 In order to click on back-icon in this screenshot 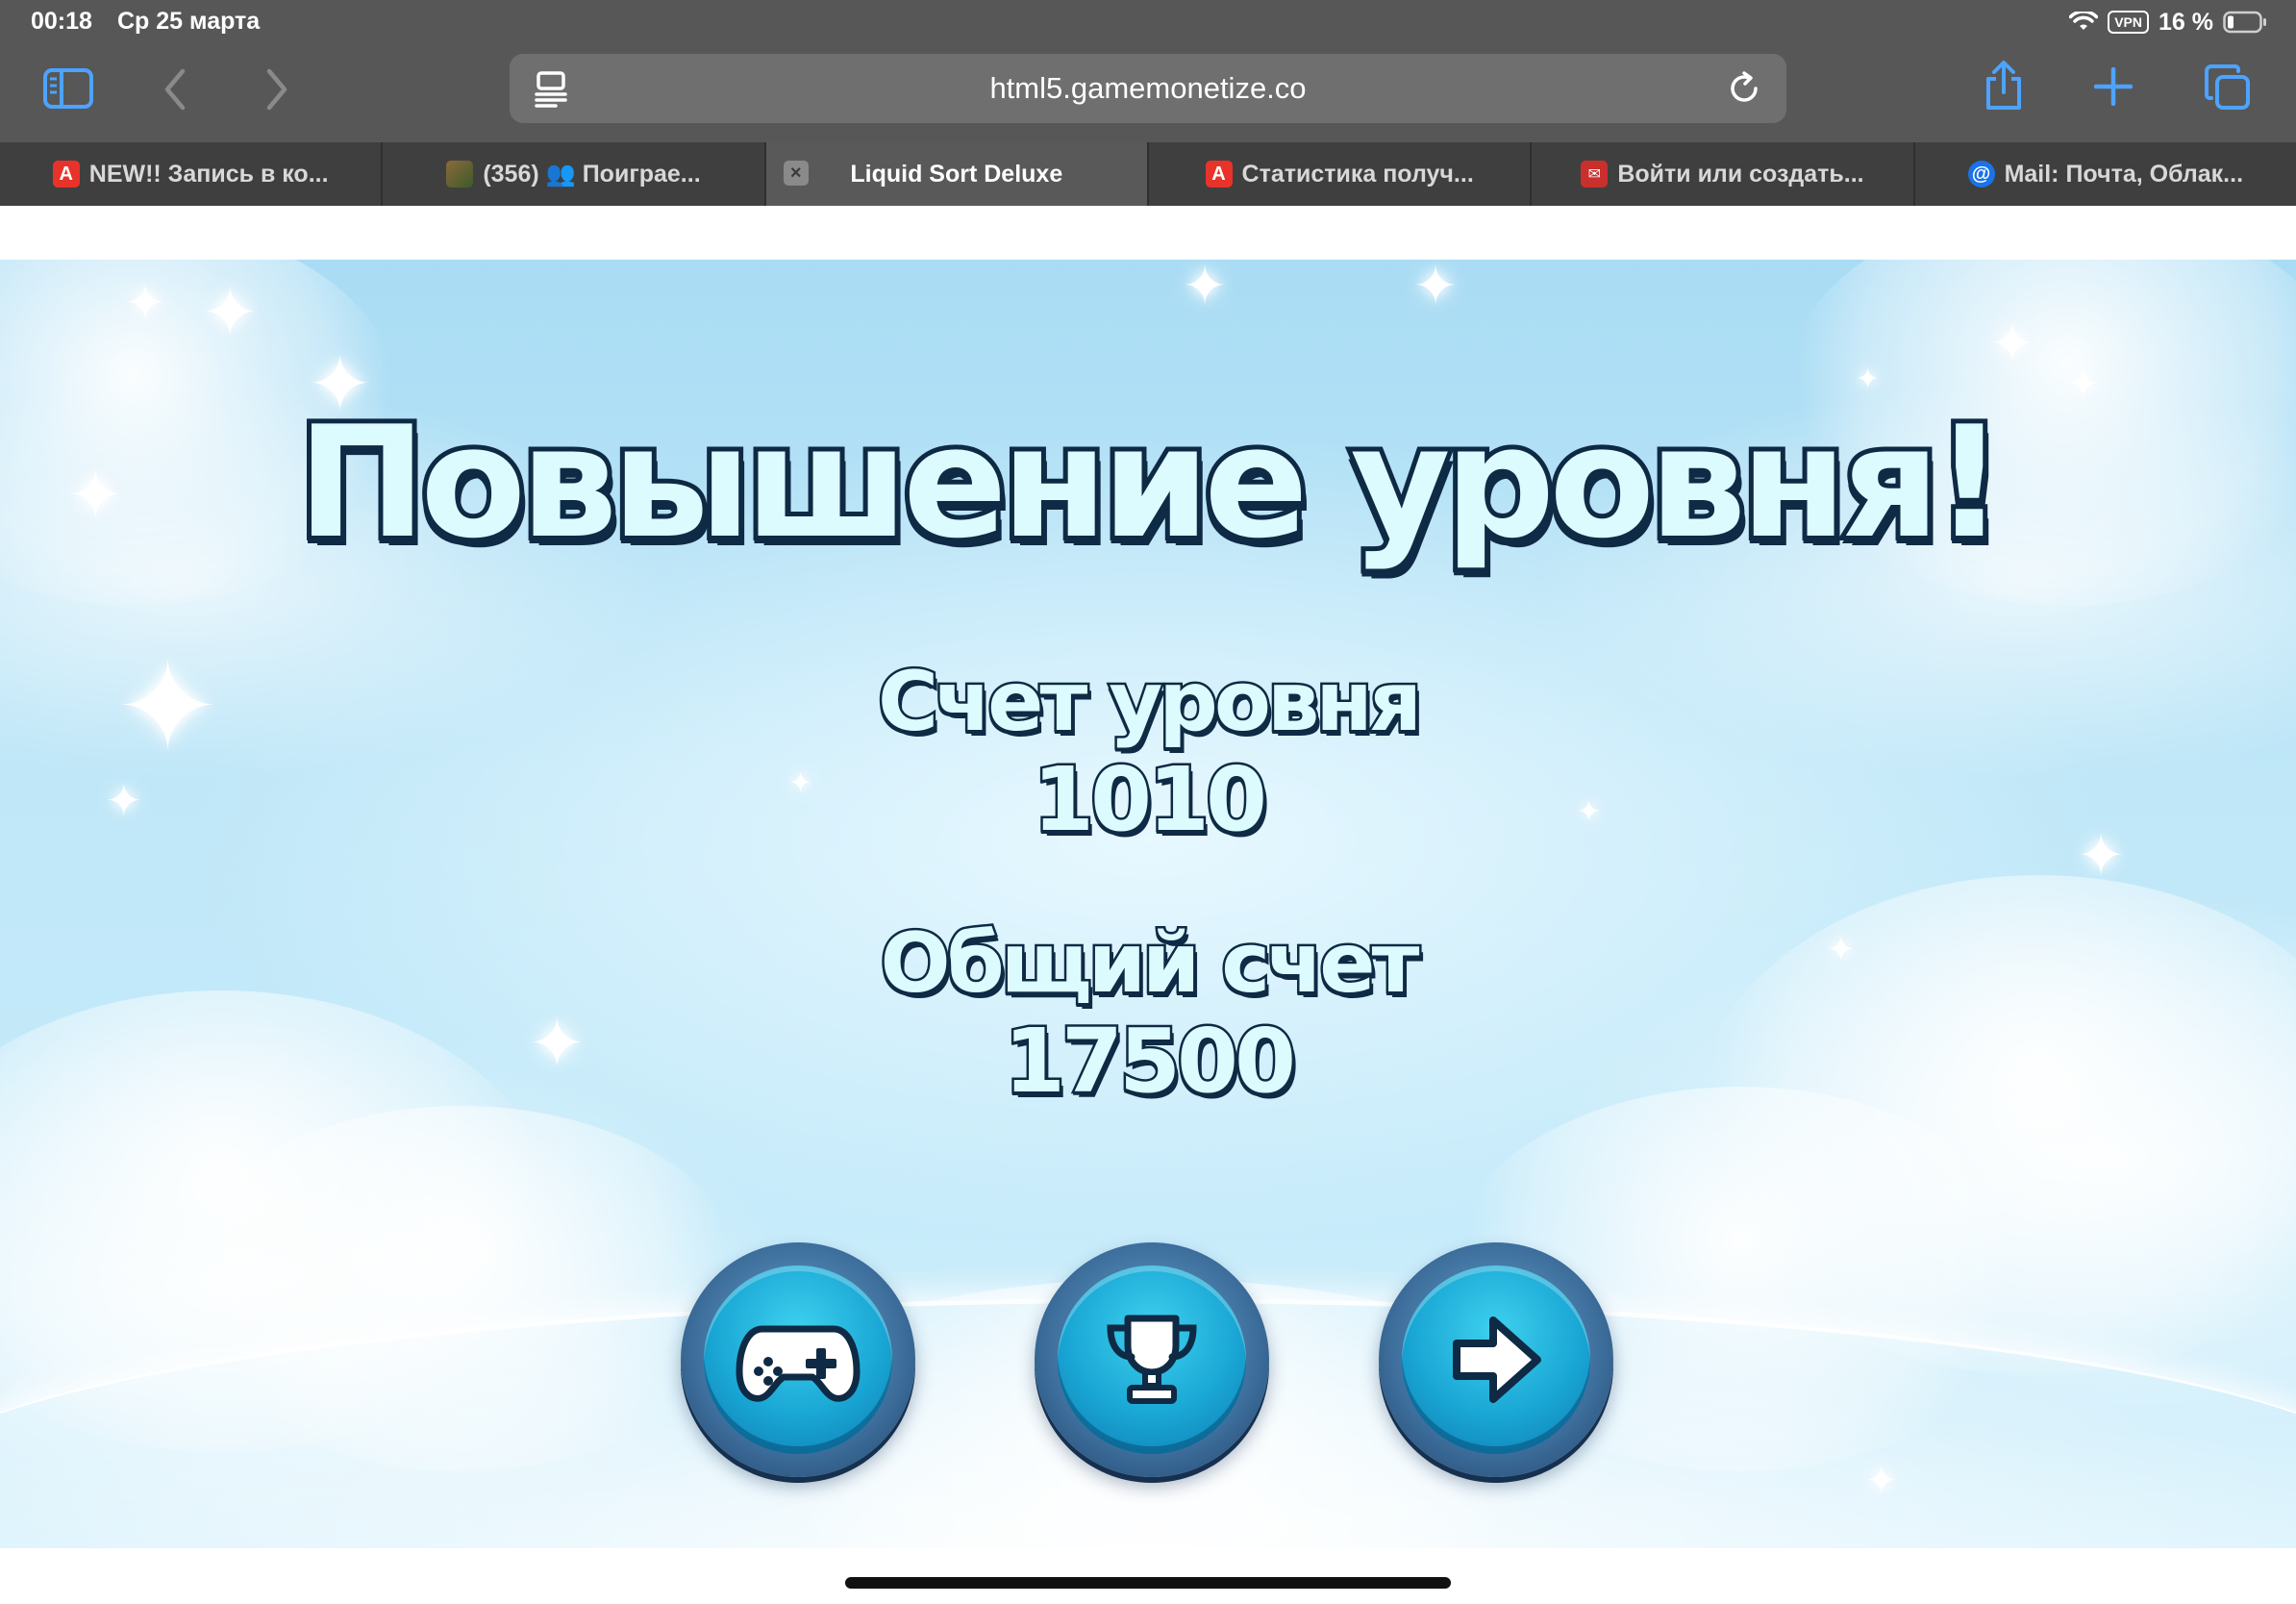, I will do `click(175, 89)`.